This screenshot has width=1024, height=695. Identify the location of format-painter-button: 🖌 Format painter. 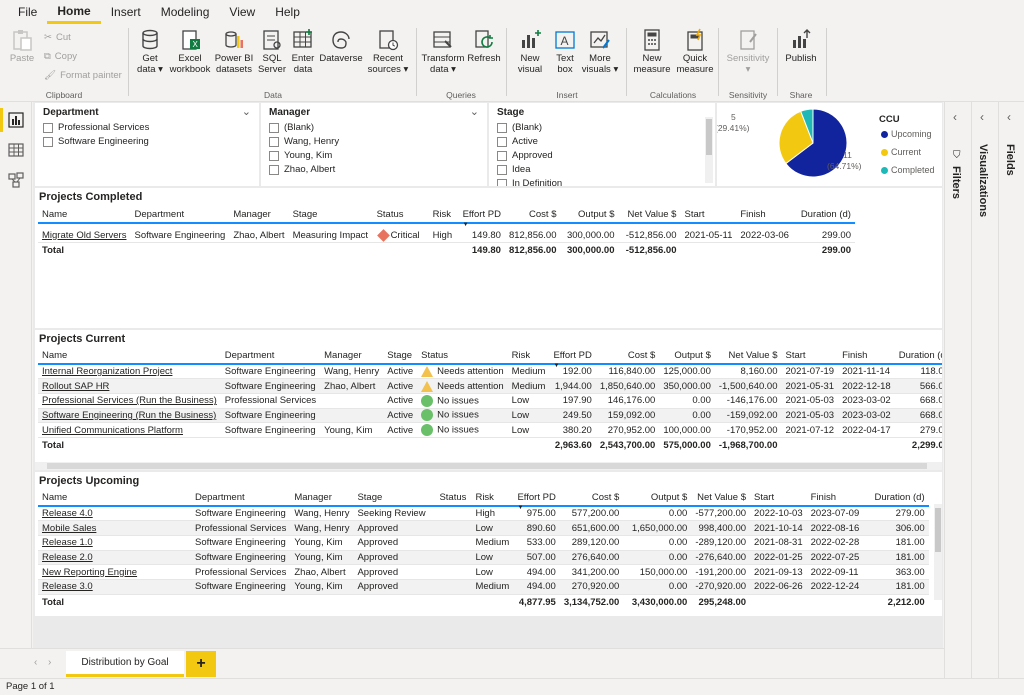
(83, 75).